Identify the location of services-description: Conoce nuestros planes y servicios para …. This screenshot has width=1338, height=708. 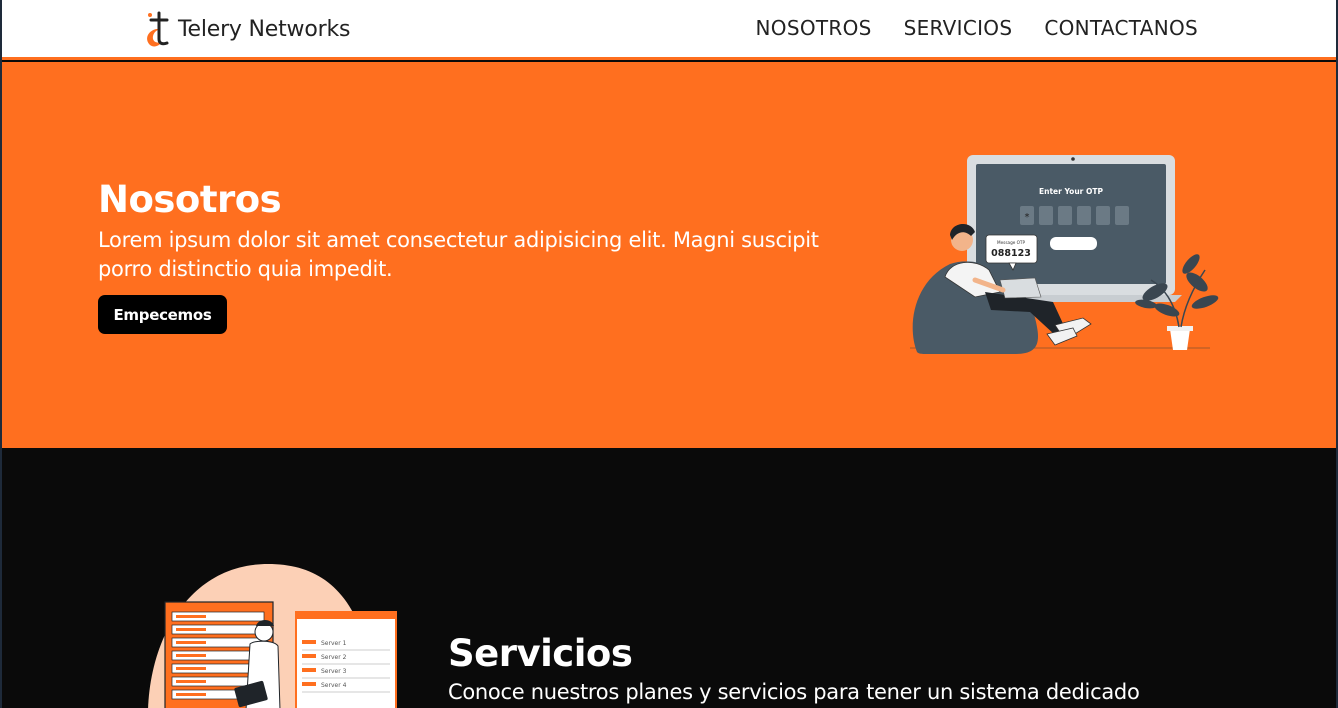
(794, 692).